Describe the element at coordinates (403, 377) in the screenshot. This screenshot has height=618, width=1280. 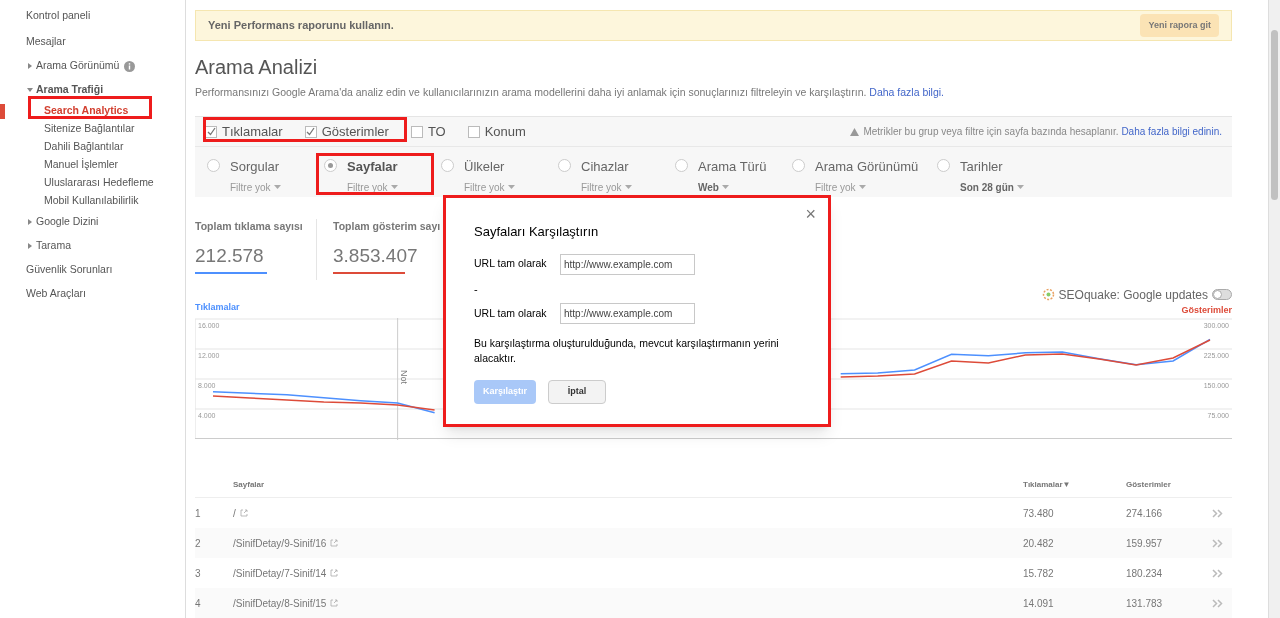
I see `annotation: Not` at that location.